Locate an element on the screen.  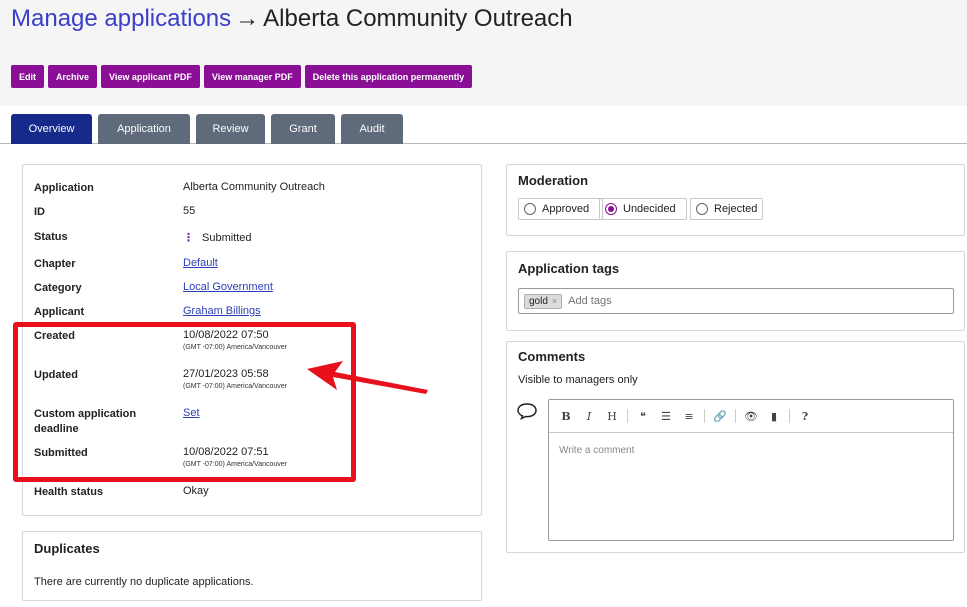
chapter-value-wrap: Default is located at coordinates (200, 263).